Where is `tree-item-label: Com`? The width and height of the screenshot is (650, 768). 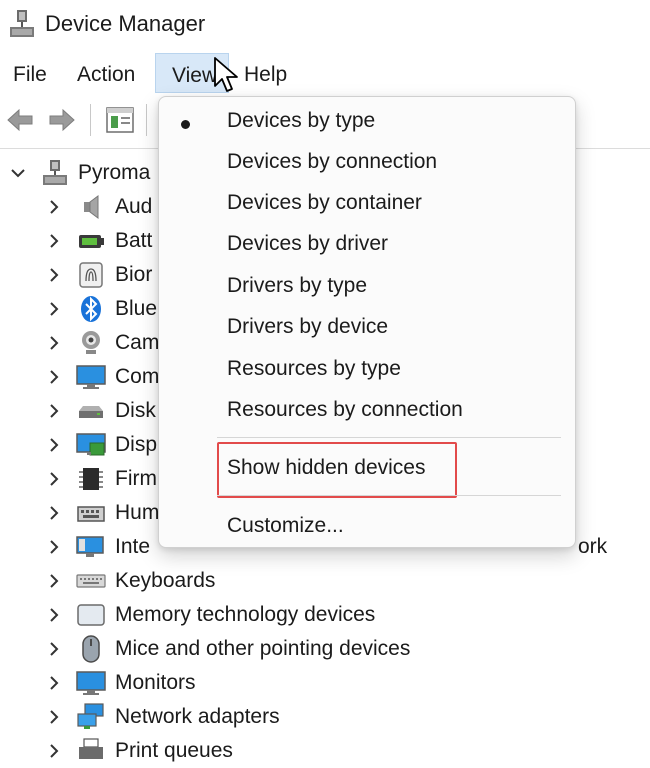 tree-item-label: Com is located at coordinates (137, 376).